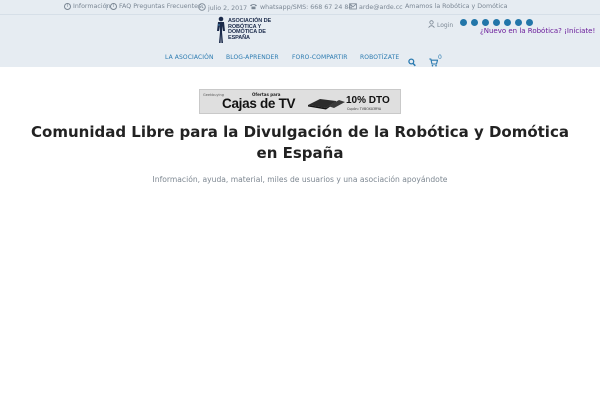  What do you see at coordinates (412, 61) in the screenshot?
I see `search-icon` at bounding box center [412, 61].